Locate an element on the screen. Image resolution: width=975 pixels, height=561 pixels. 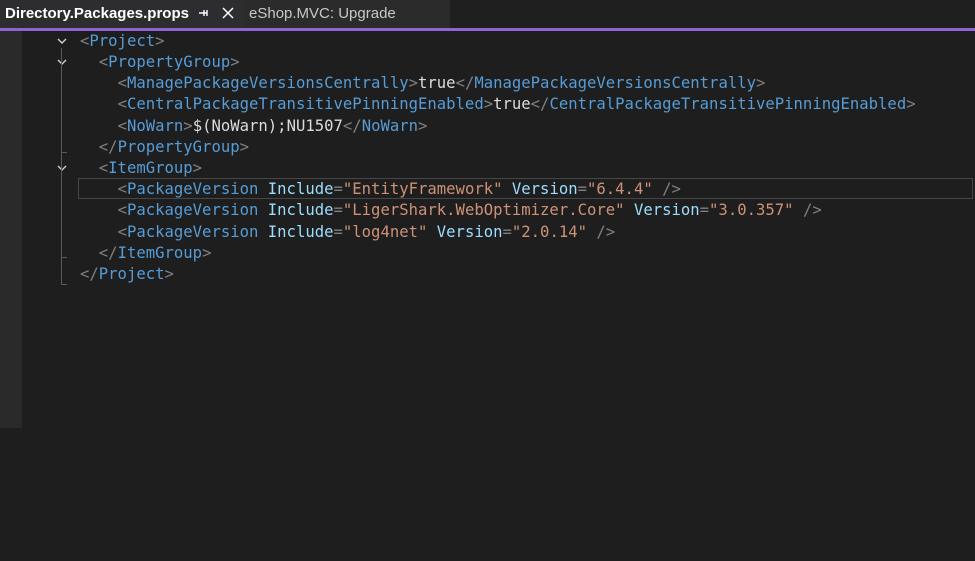
outline-guide-project-end is located at coordinates (64, 284).